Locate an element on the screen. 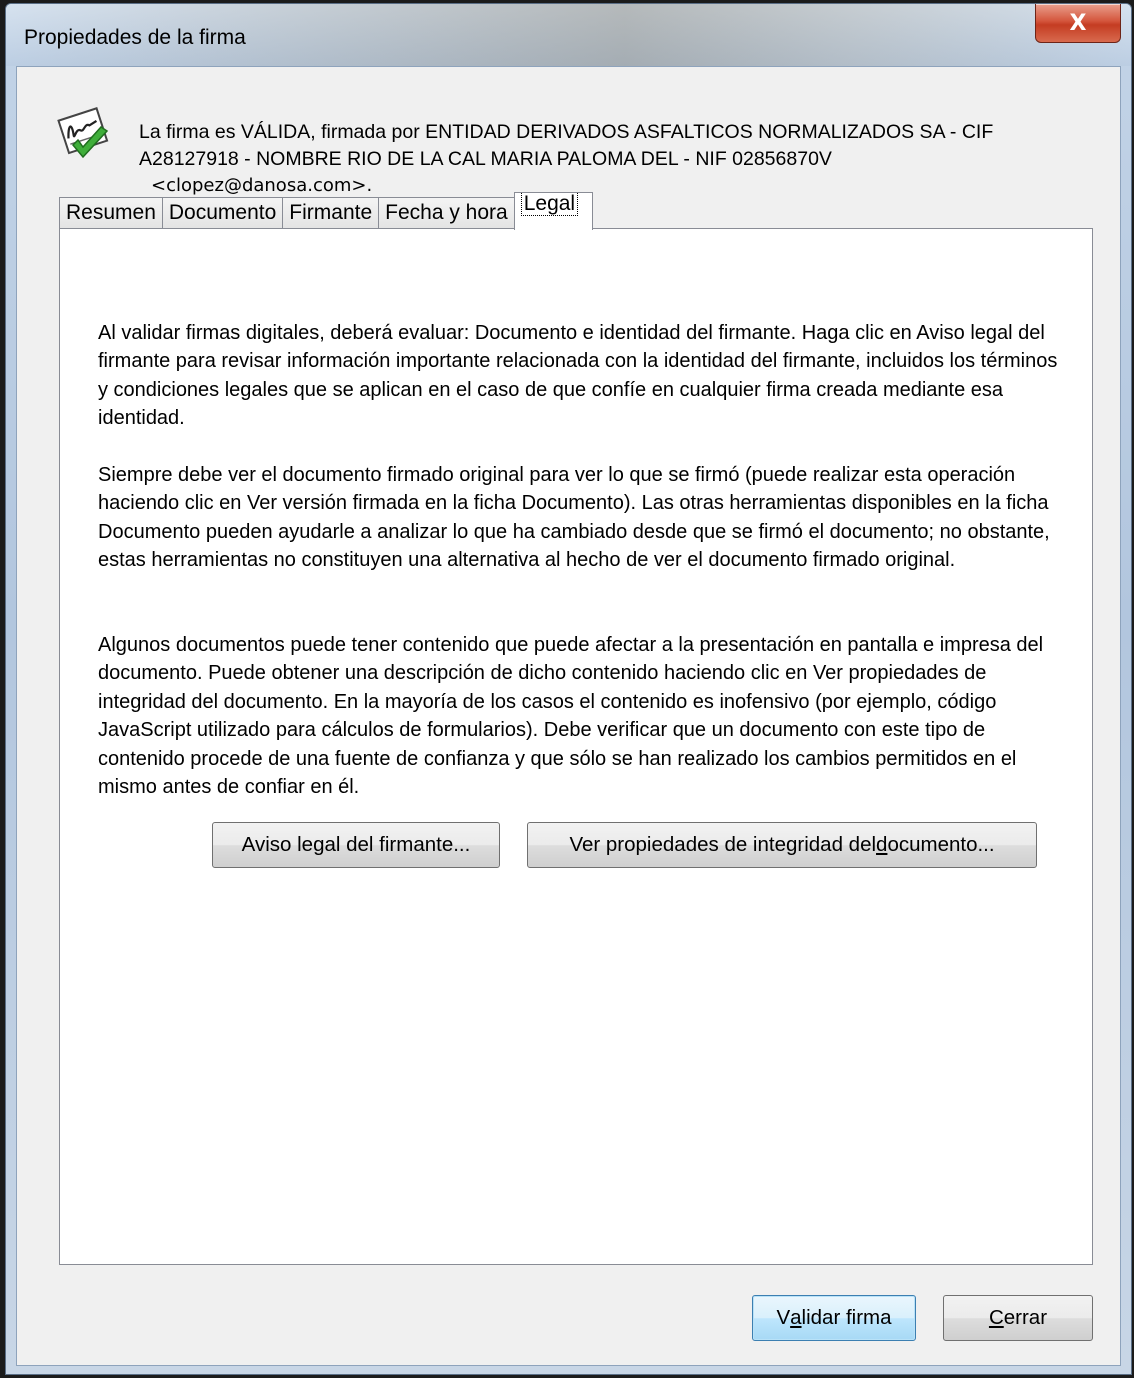 Image resolution: width=1134 pixels, height=1378 pixels. close-button-access-key: C is located at coordinates (996, 1317).